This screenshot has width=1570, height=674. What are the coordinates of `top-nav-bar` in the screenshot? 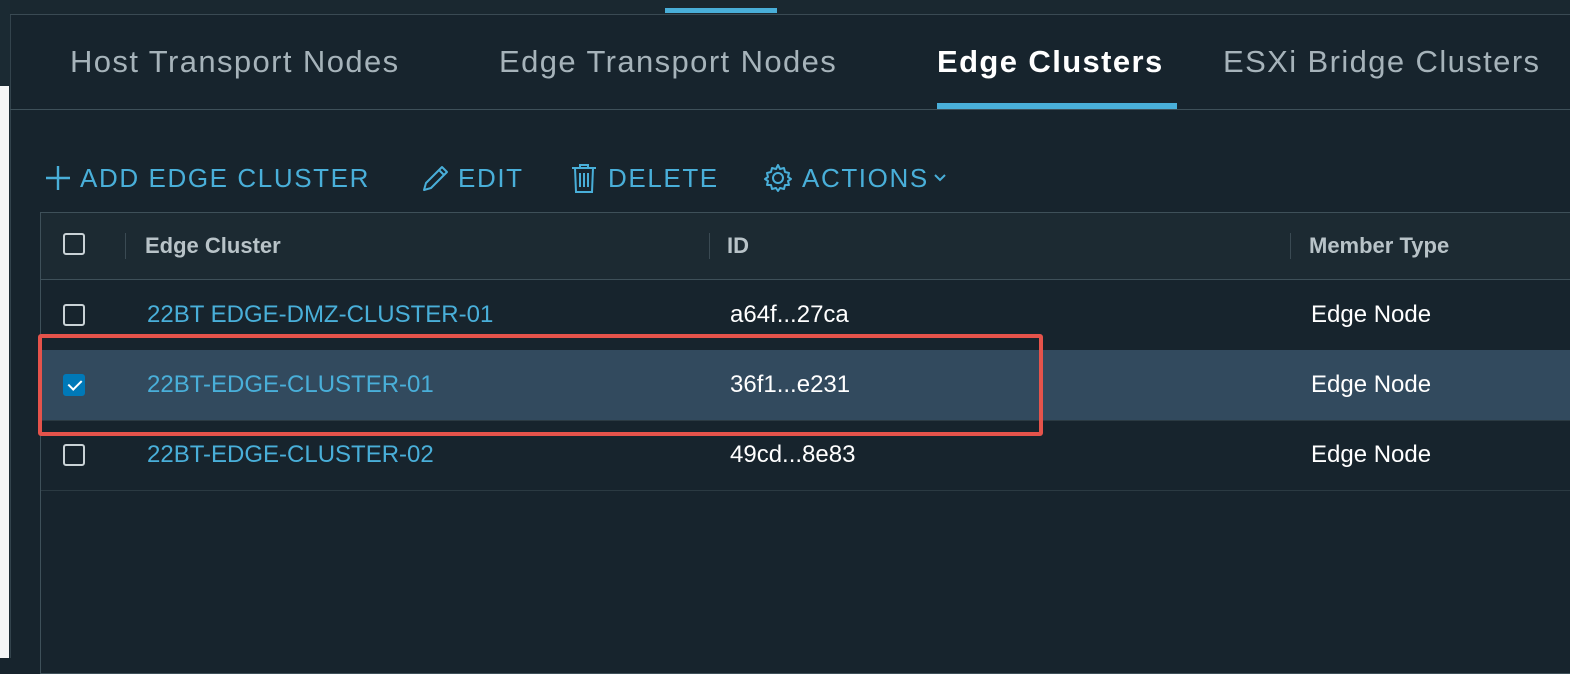 It's located at (790, 7).